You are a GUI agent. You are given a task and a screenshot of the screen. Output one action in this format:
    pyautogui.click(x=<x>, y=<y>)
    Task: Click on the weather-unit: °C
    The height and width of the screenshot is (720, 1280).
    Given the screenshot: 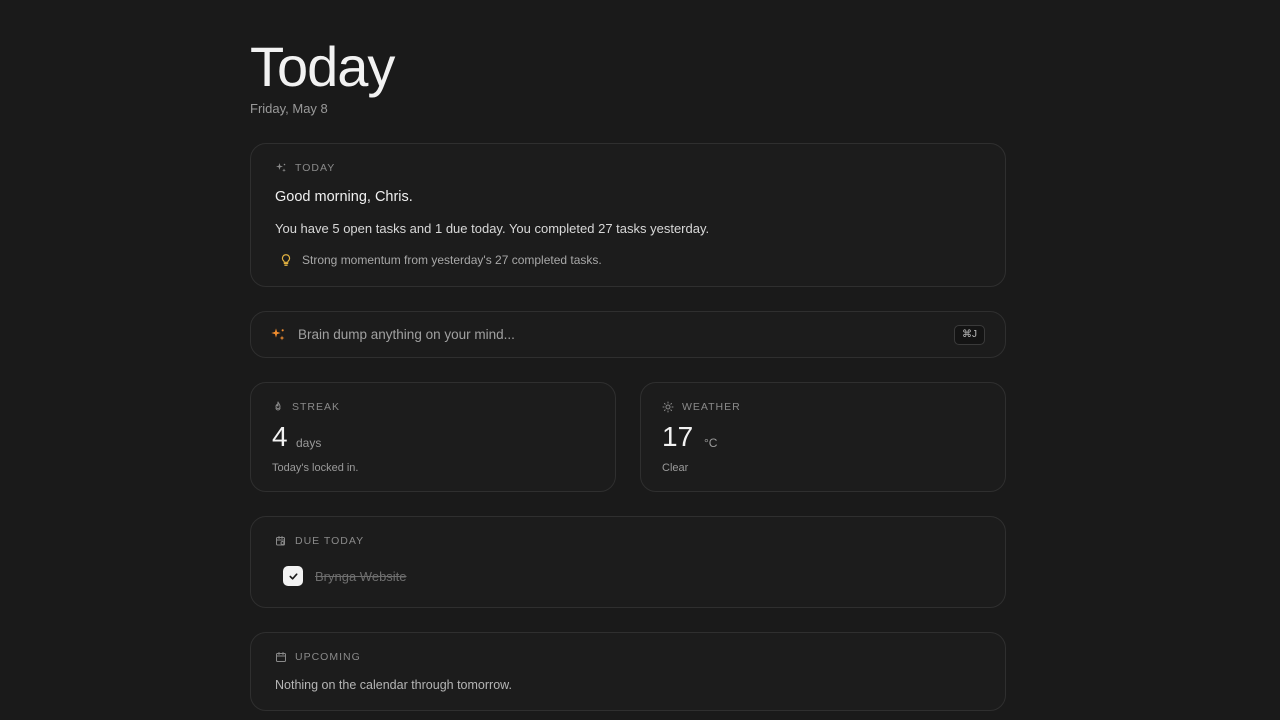 What is the action you would take?
    pyautogui.click(x=711, y=443)
    